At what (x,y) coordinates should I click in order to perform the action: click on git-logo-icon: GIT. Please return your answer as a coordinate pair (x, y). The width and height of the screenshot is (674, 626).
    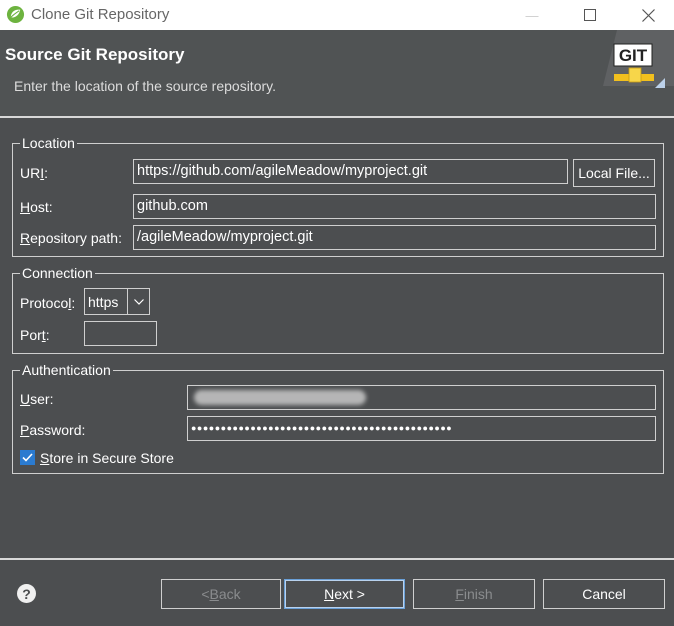
    Looking at the image, I should click on (638, 59).